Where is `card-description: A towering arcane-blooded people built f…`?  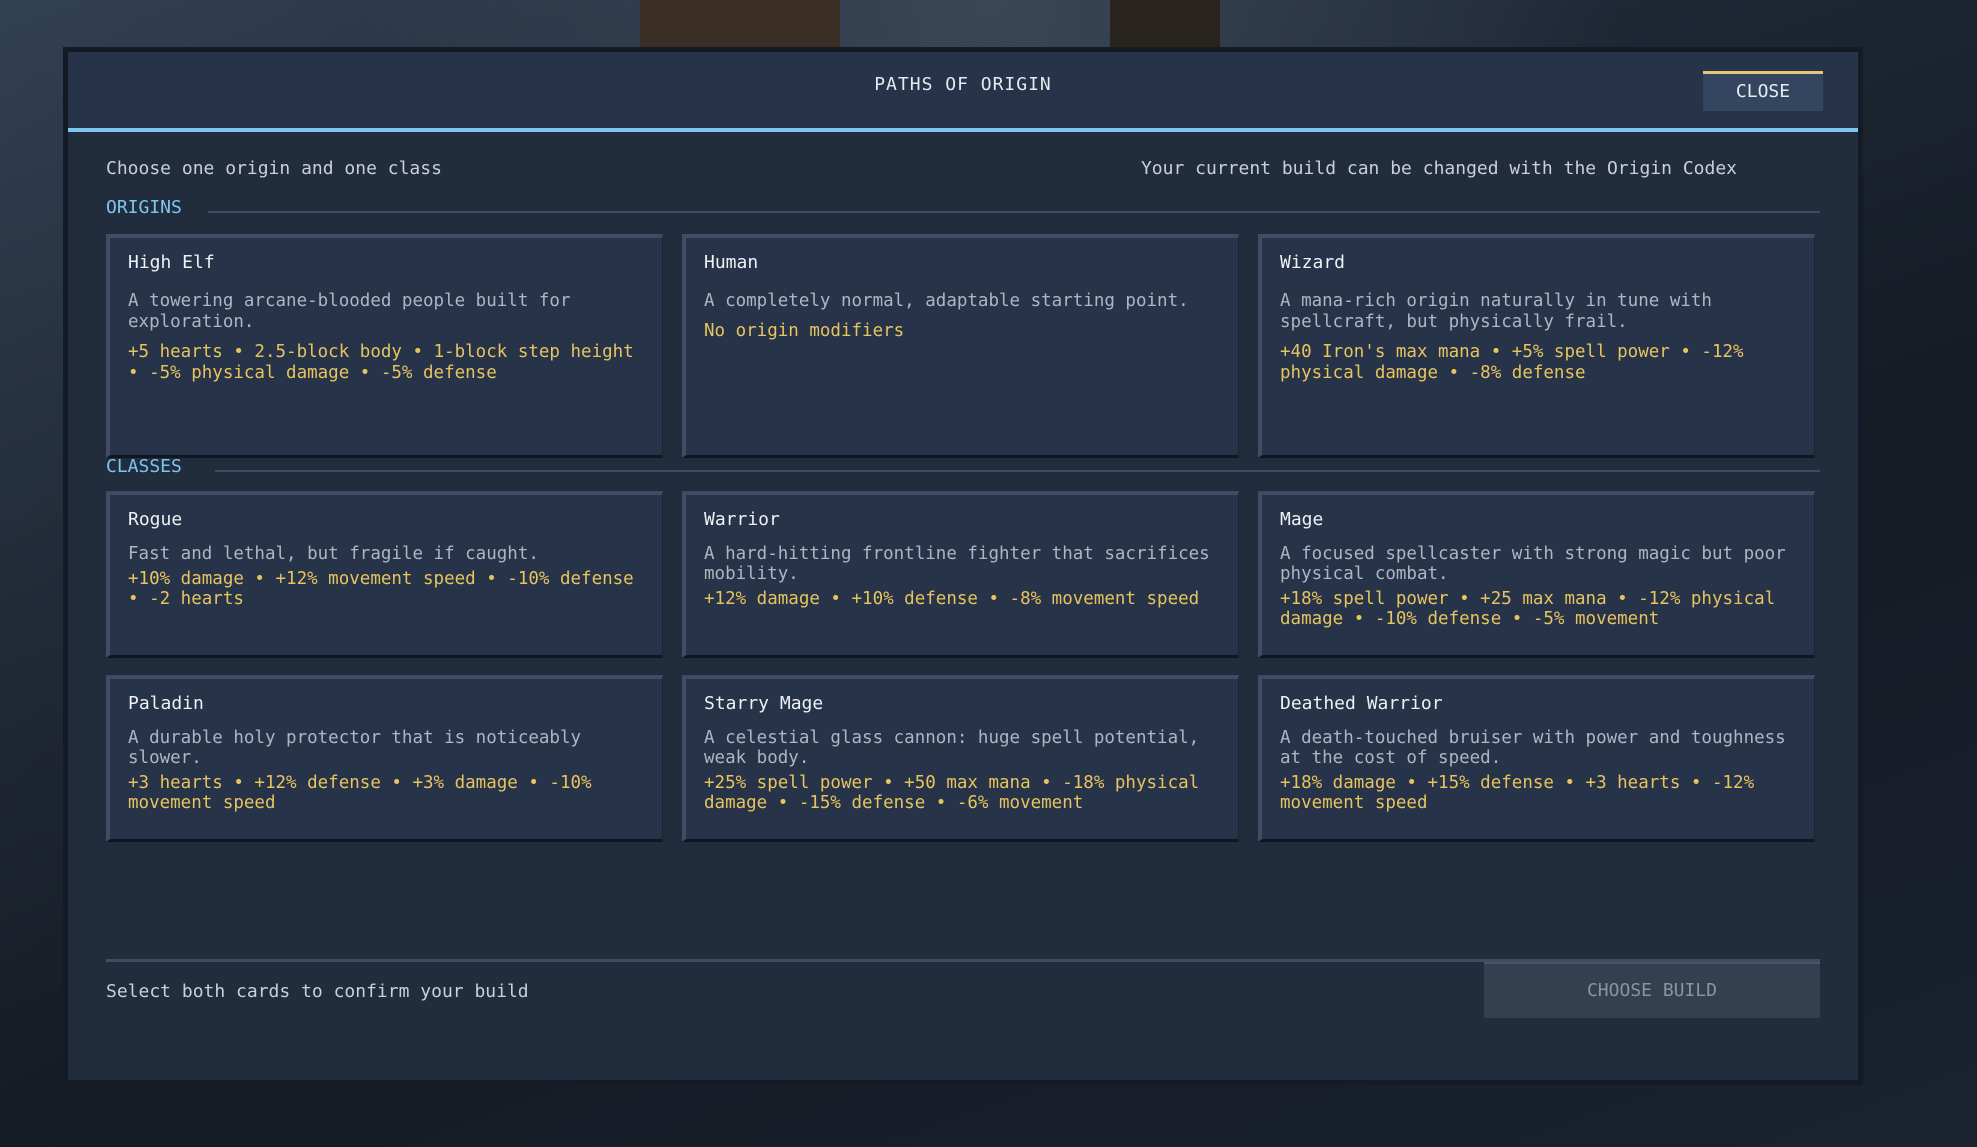 card-description: A towering arcane-blooded people built f… is located at coordinates (349, 311).